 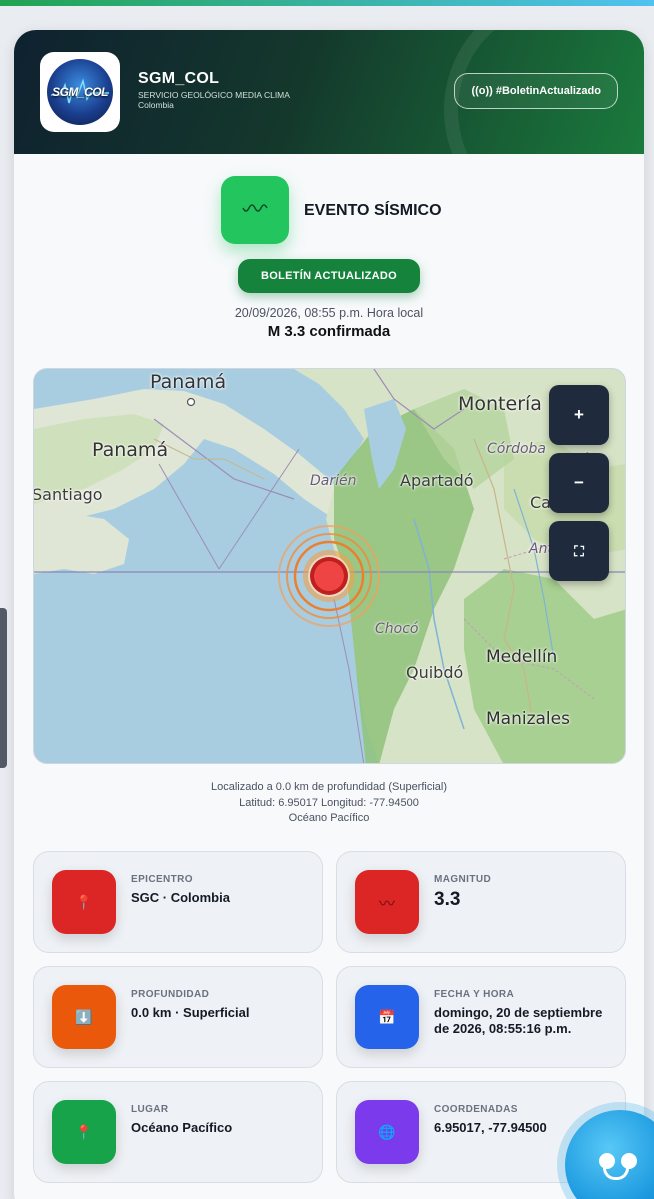 What do you see at coordinates (517, 449) in the screenshot?
I see `map-label-cordoba: Córdoba` at bounding box center [517, 449].